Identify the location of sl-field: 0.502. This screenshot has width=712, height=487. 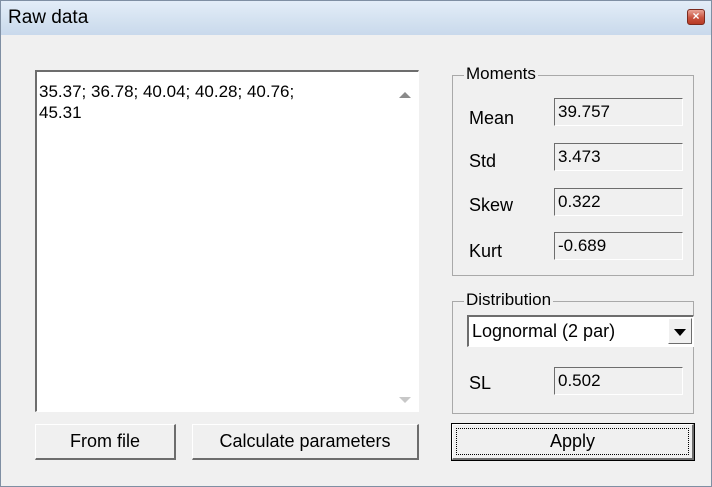
(618, 381).